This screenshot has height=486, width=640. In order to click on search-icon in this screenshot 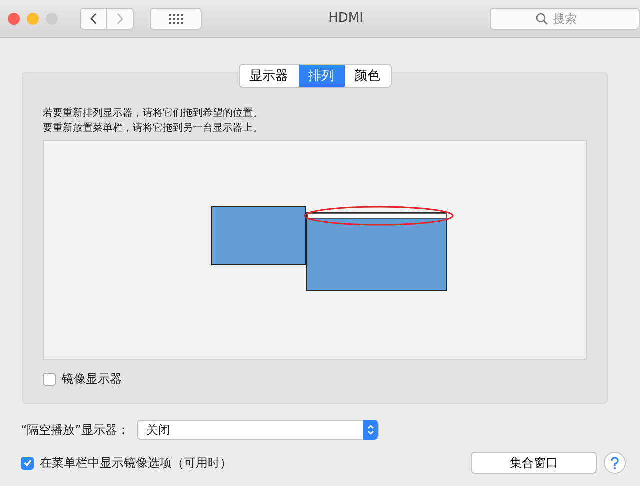, I will do `click(542, 18)`.